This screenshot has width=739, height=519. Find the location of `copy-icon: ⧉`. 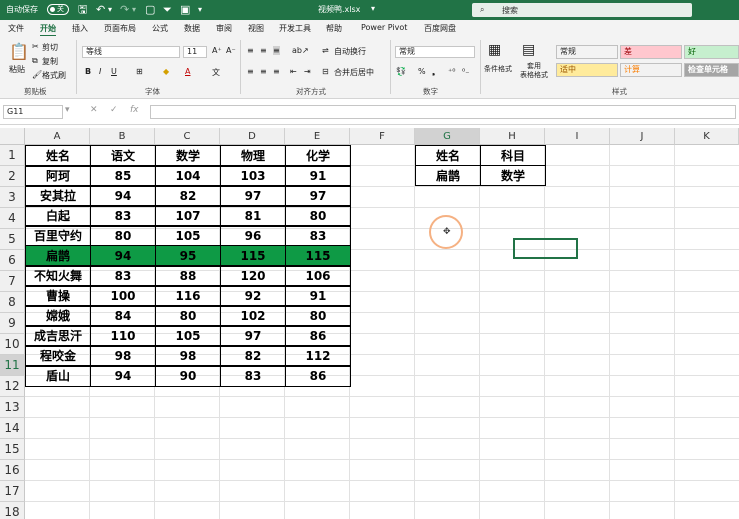

copy-icon: ⧉ is located at coordinates (35, 61).